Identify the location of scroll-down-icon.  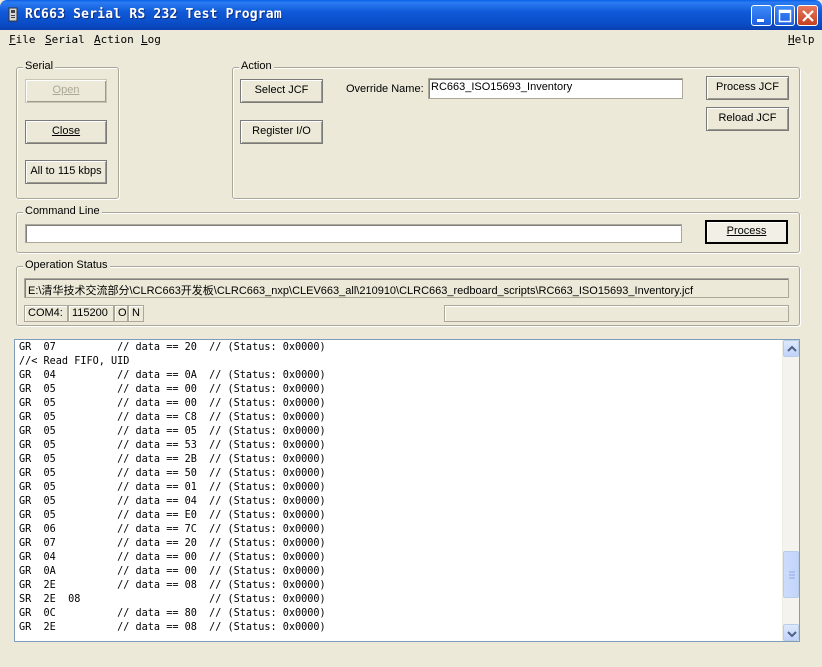
(792, 634).